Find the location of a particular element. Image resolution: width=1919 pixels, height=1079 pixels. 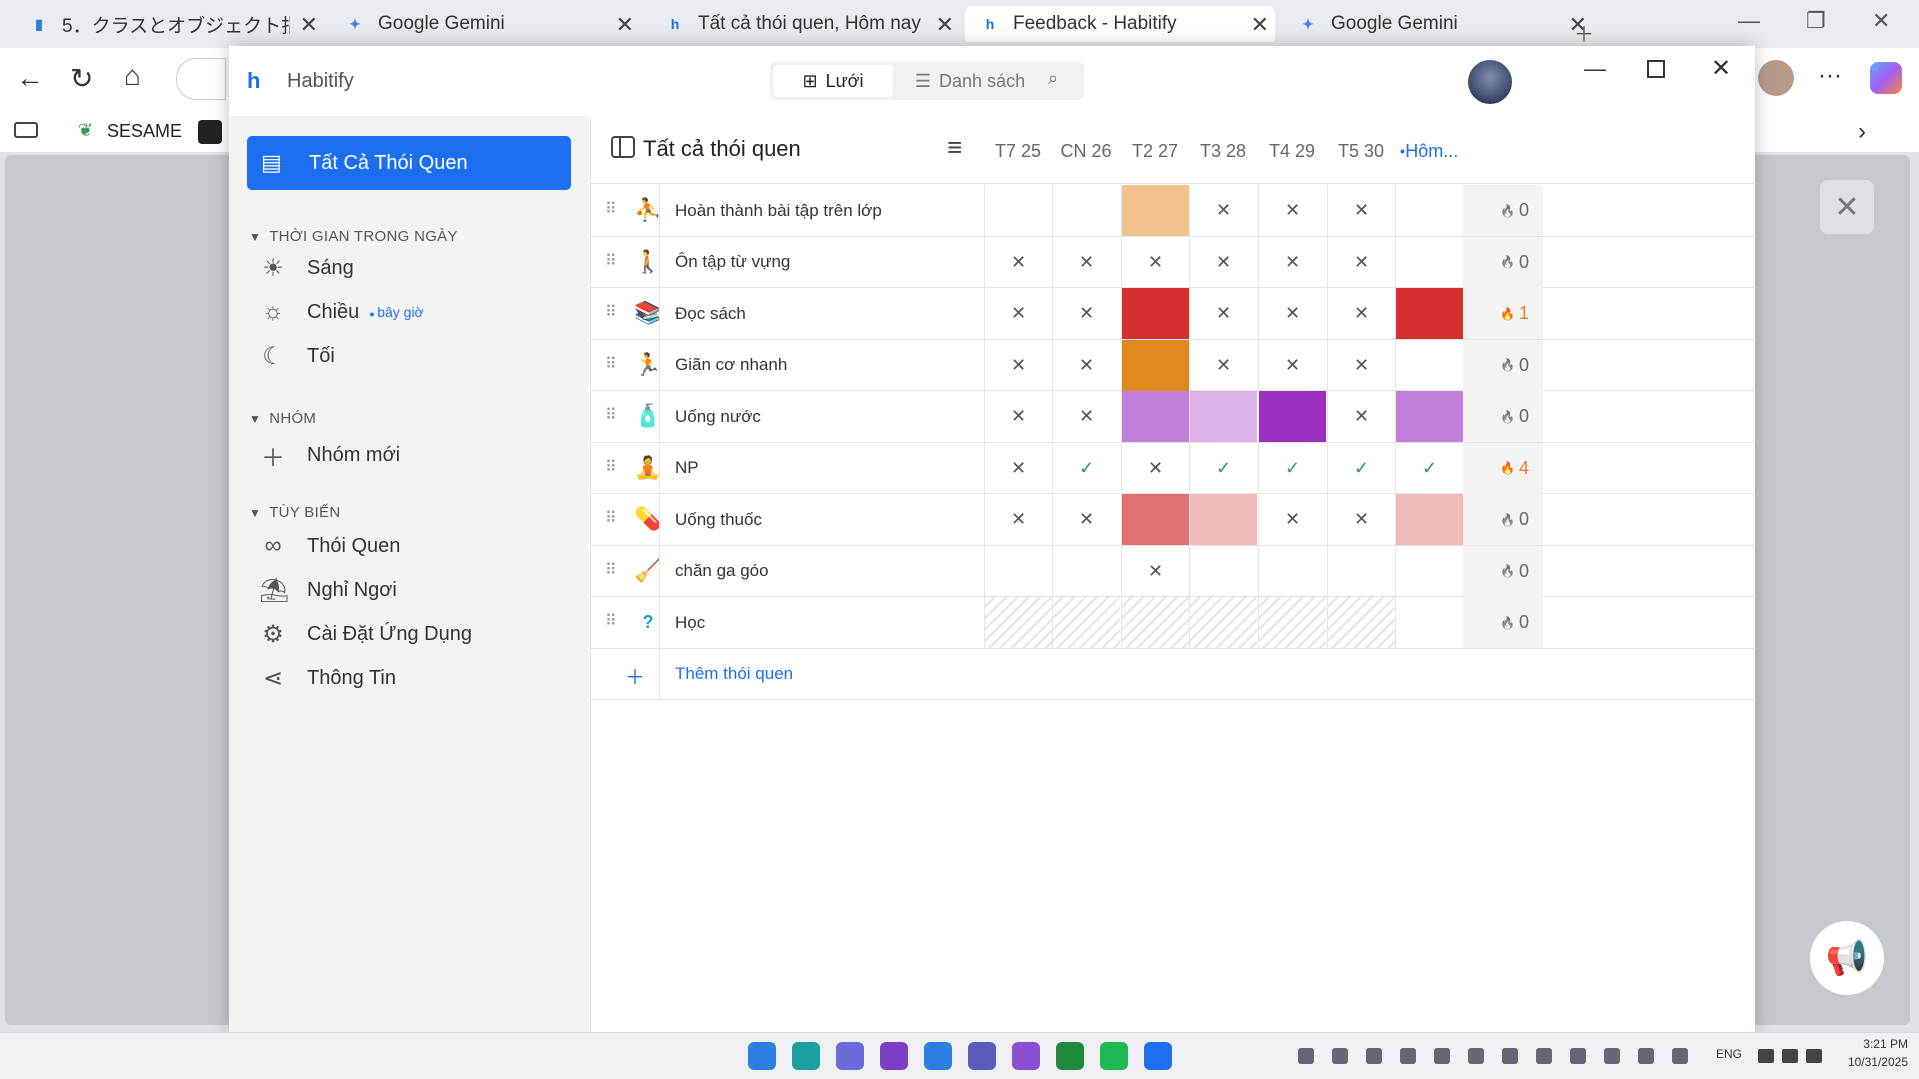

app-icon is located at coordinates (894, 1056).